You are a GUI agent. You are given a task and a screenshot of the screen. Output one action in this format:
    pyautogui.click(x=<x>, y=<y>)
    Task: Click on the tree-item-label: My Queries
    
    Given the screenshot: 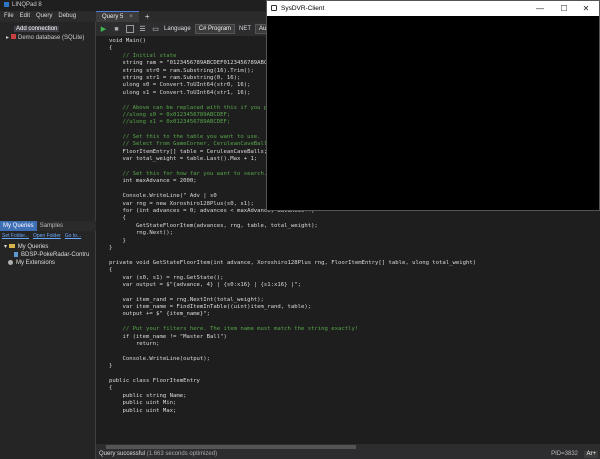 What is the action you would take?
    pyautogui.click(x=33, y=247)
    